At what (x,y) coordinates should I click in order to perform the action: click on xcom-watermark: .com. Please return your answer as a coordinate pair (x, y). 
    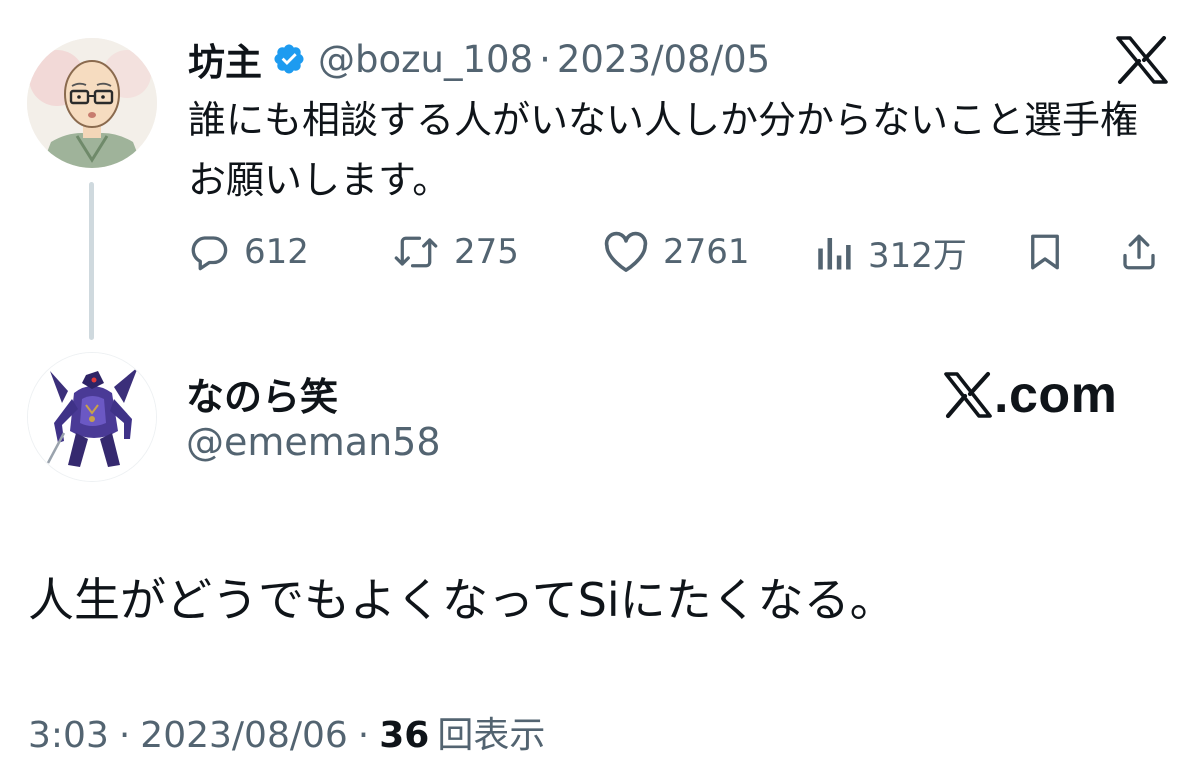
    Looking at the image, I should click on (1030, 395).